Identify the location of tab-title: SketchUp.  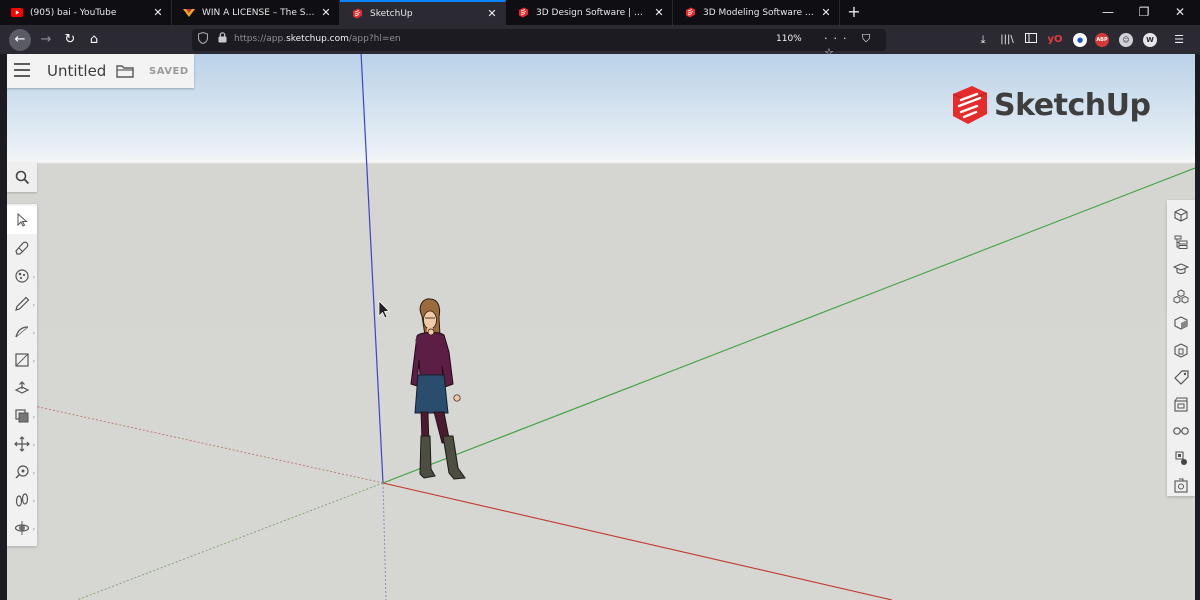
(391, 13).